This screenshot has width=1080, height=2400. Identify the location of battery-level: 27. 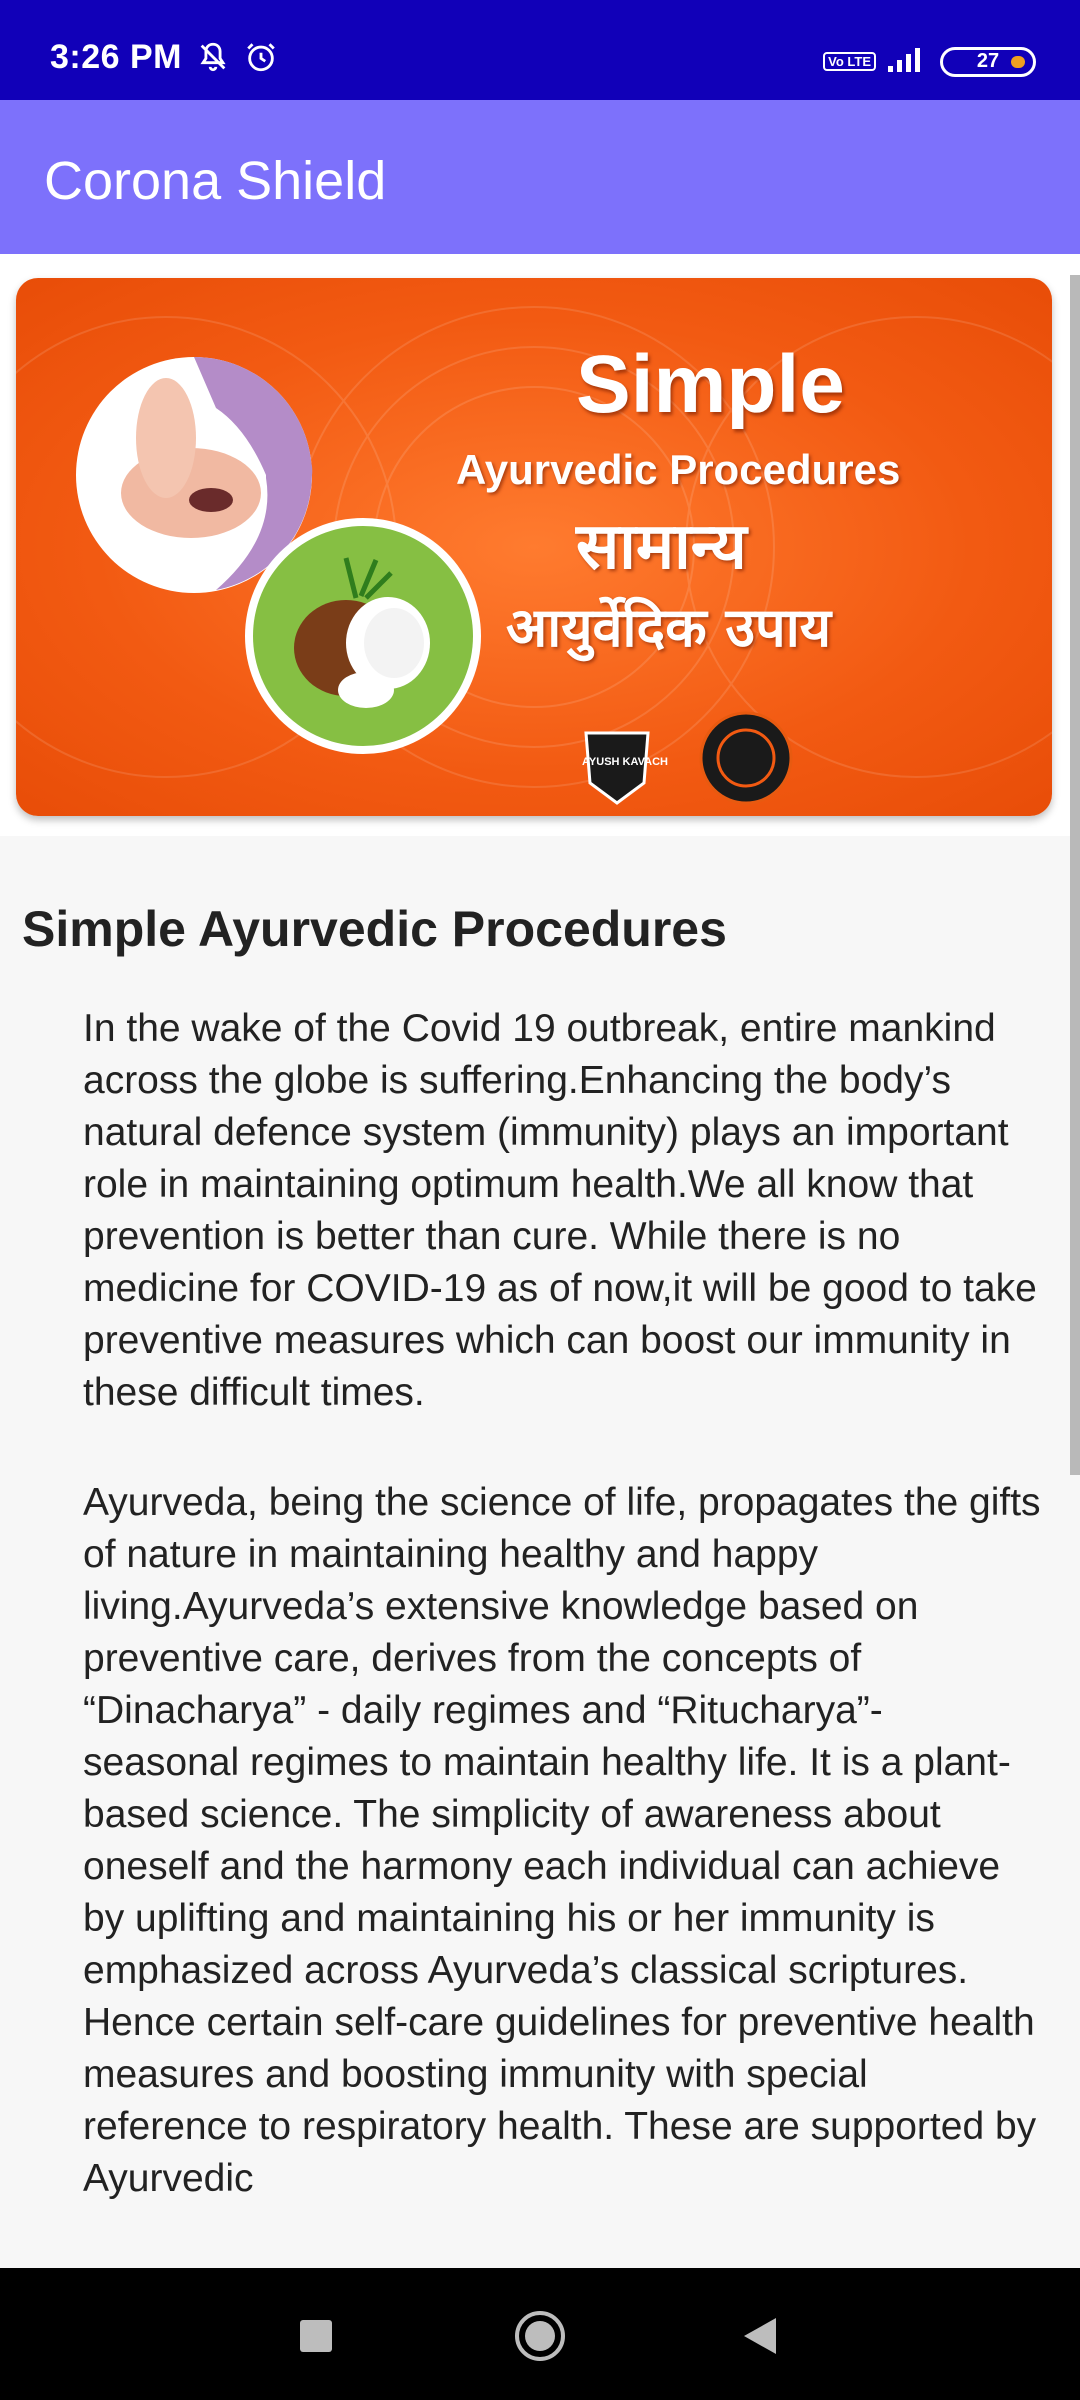
(988, 61).